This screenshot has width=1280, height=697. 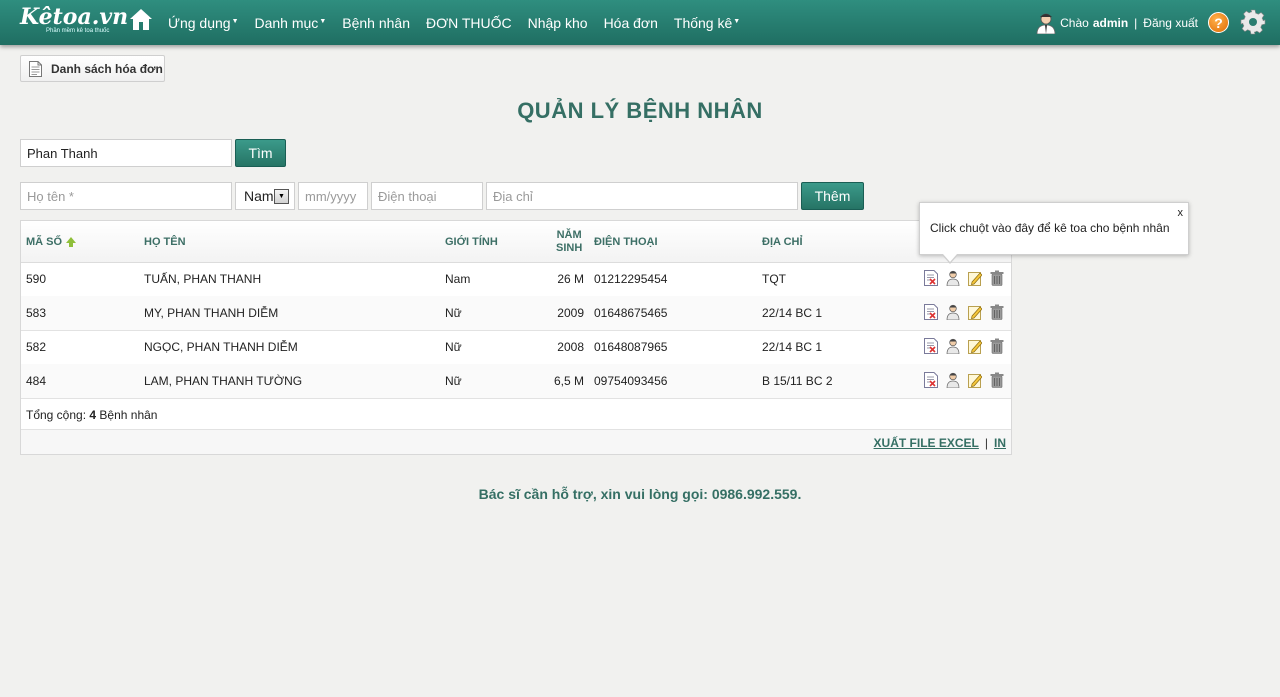 I want to click on sort-up-icon, so click(x=71, y=242).